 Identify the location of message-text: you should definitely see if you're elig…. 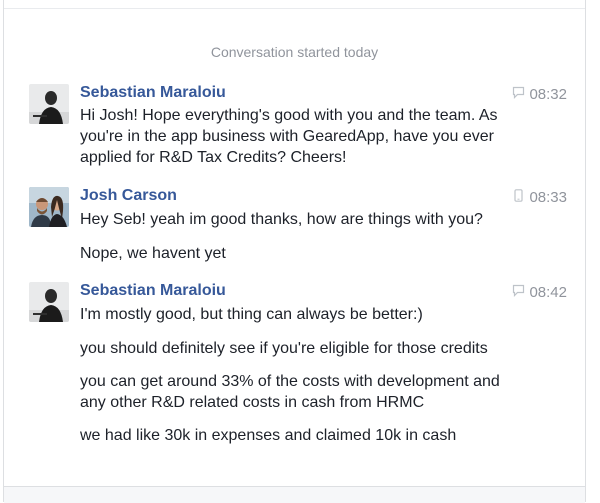
(284, 348).